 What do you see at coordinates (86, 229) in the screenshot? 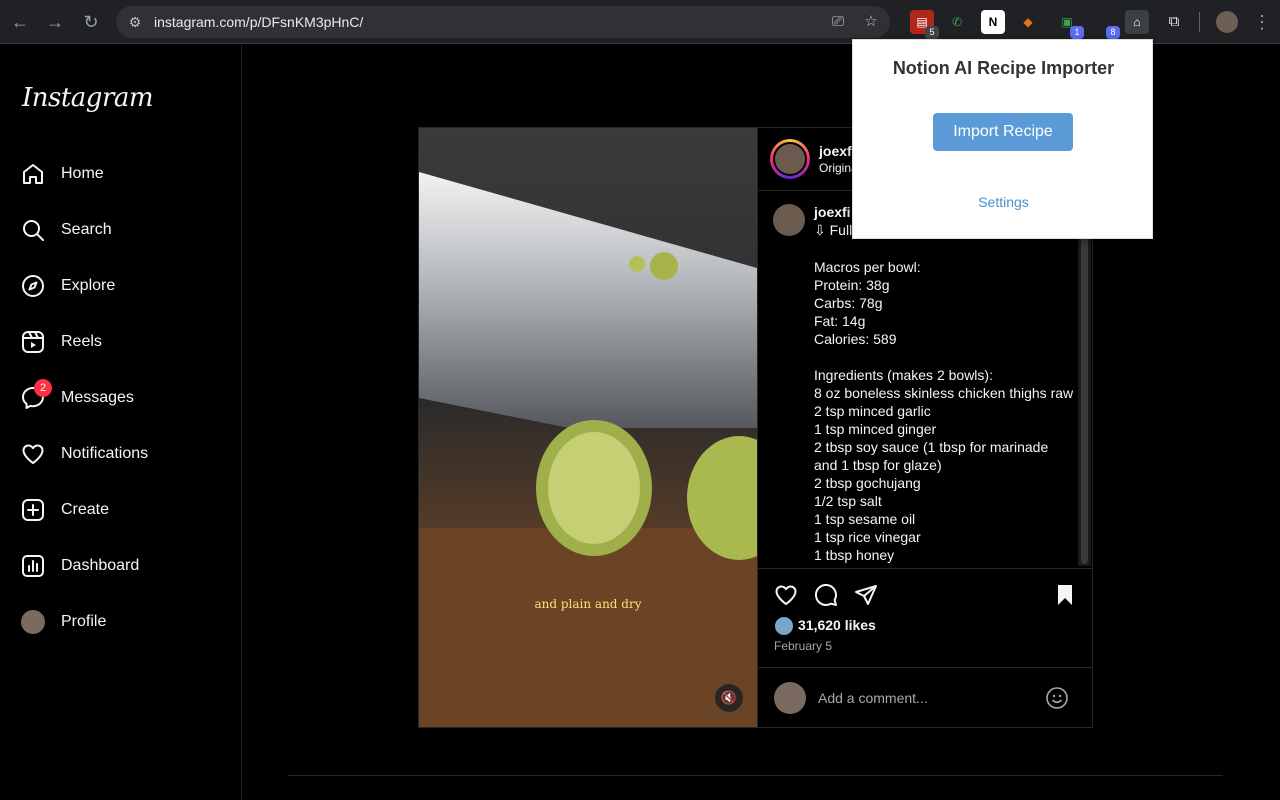
I see `sidebar-item-label: Search` at bounding box center [86, 229].